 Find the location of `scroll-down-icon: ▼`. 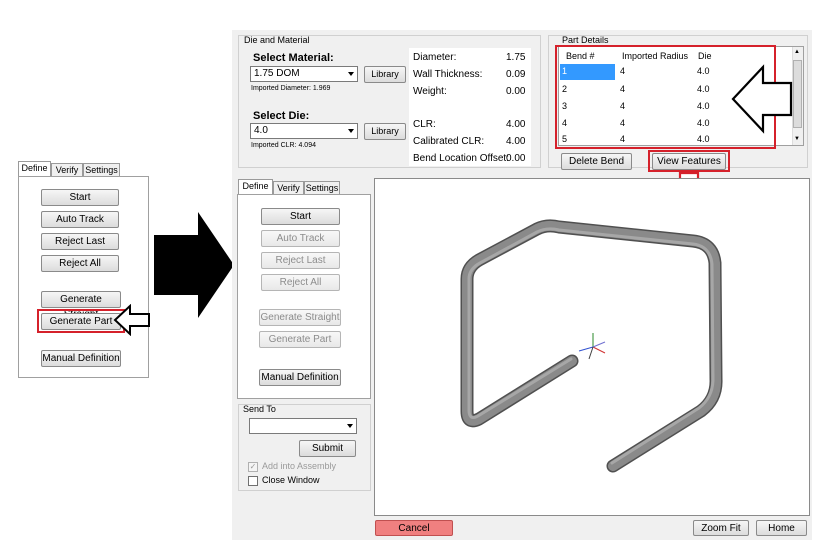

scroll-down-icon: ▼ is located at coordinates (797, 139).